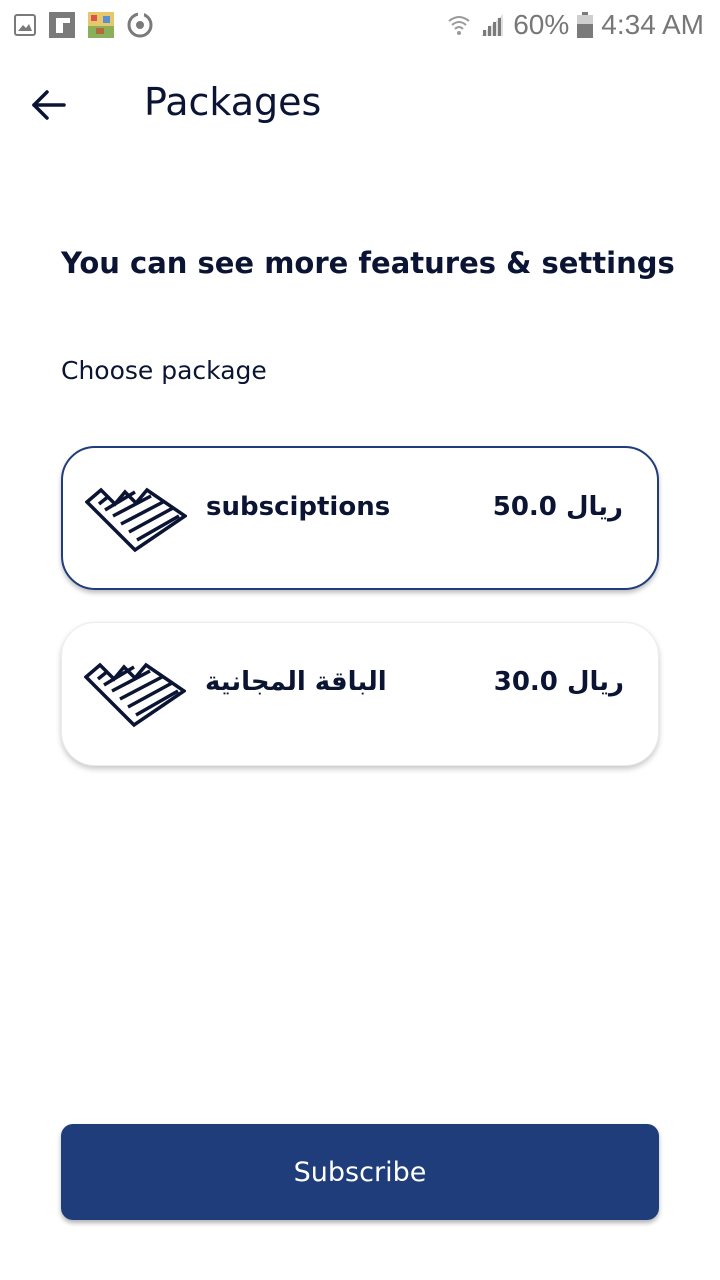 The width and height of the screenshot is (720, 1280). Describe the element at coordinates (360, 25) in the screenshot. I see `status-bar: 60% 4:34 AM` at that location.